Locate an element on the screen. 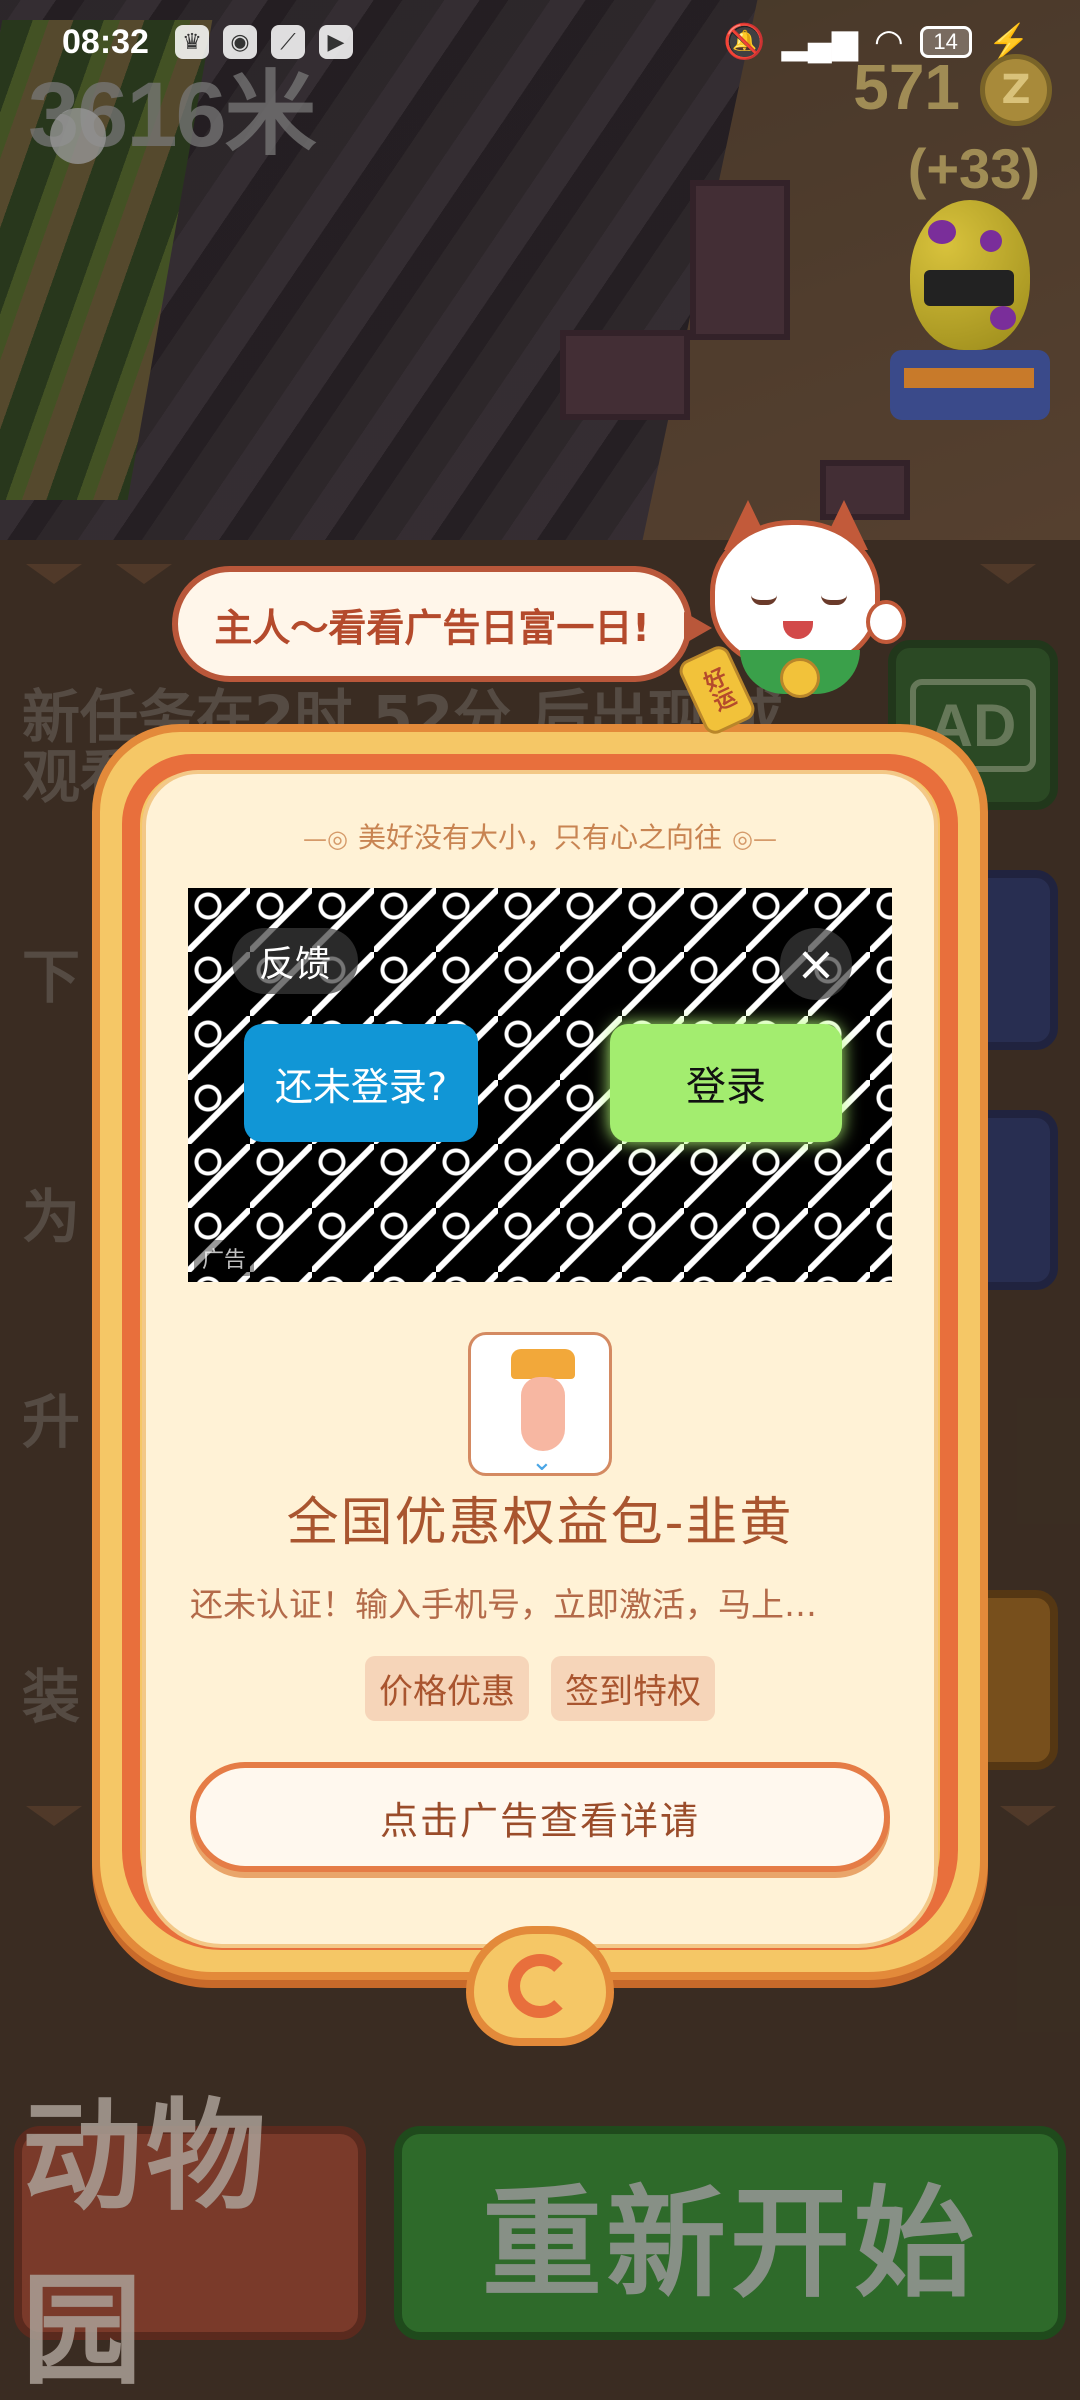  pause-button is located at coordinates (78, 136).